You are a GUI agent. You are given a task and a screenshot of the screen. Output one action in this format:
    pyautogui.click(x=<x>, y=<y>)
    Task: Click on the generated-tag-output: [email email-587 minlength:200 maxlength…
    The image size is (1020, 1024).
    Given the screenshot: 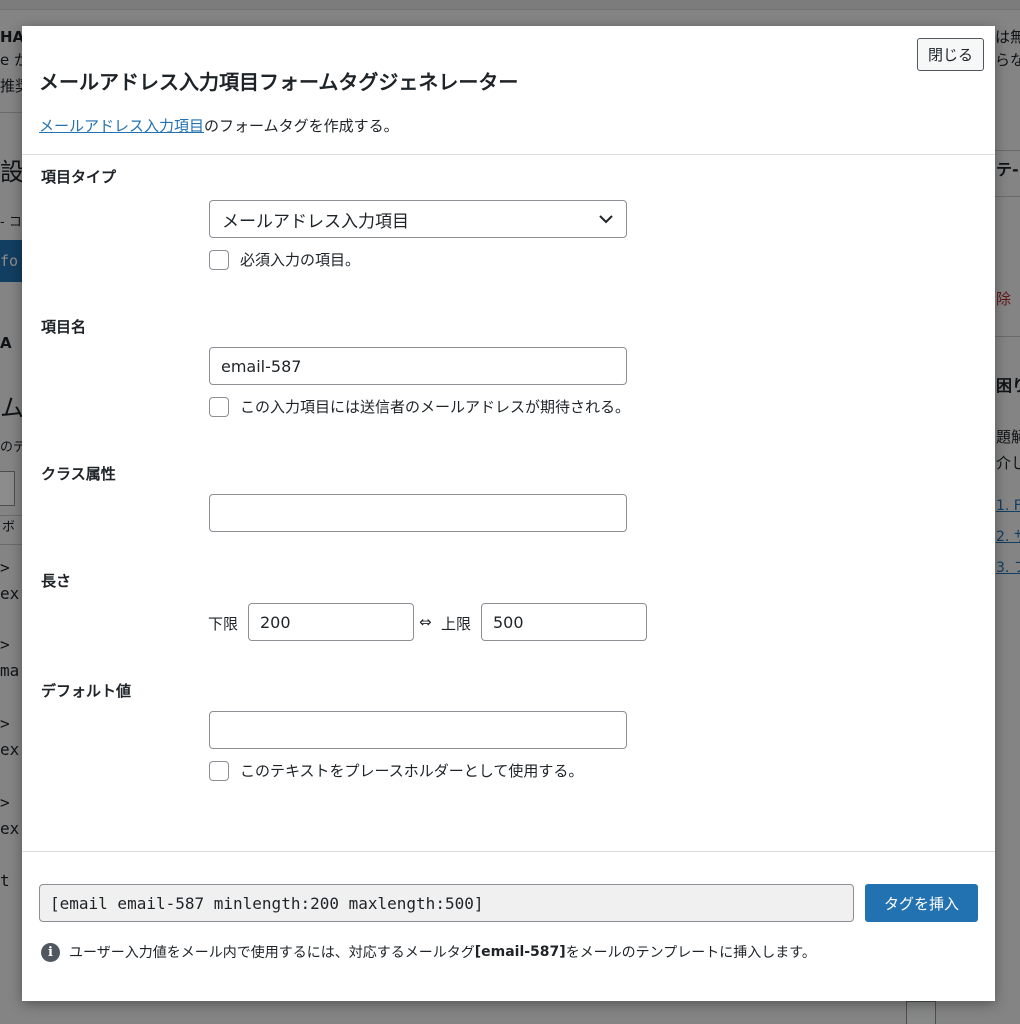 What is the action you would take?
    pyautogui.click(x=446, y=903)
    